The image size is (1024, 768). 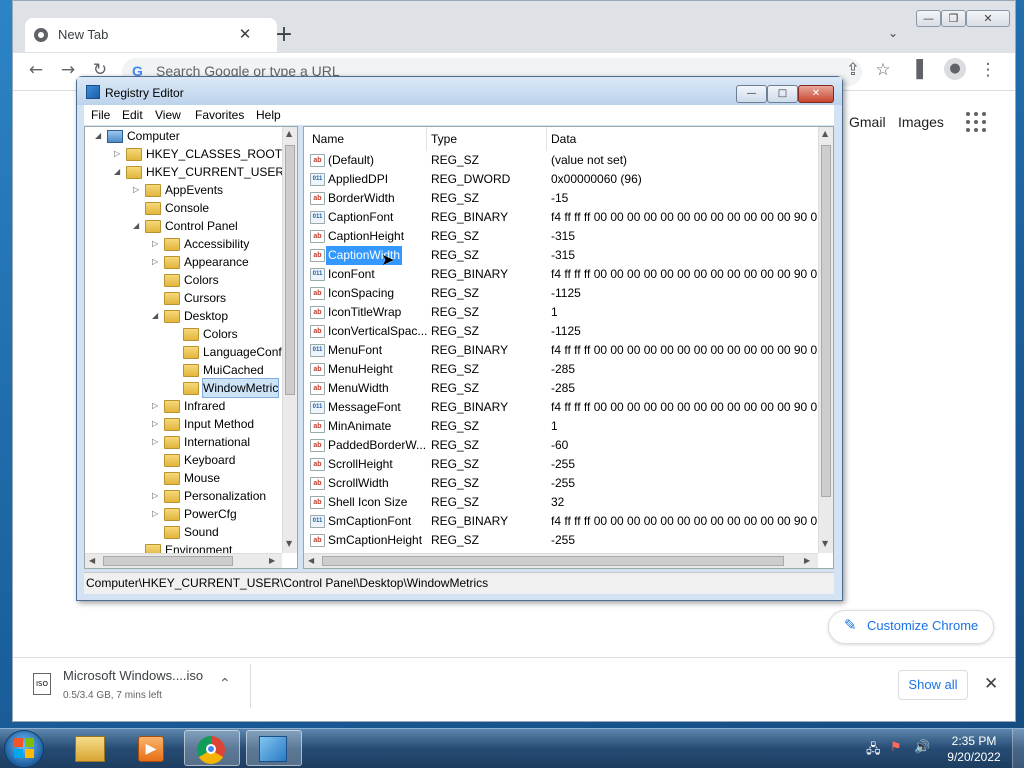 I want to click on images-link: Images, so click(x=921, y=122).